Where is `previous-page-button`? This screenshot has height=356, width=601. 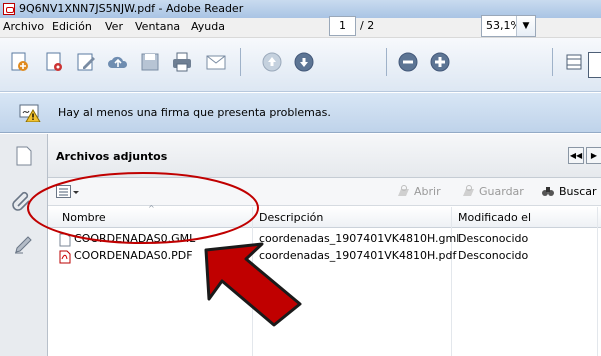 previous-page-button is located at coordinates (272, 62).